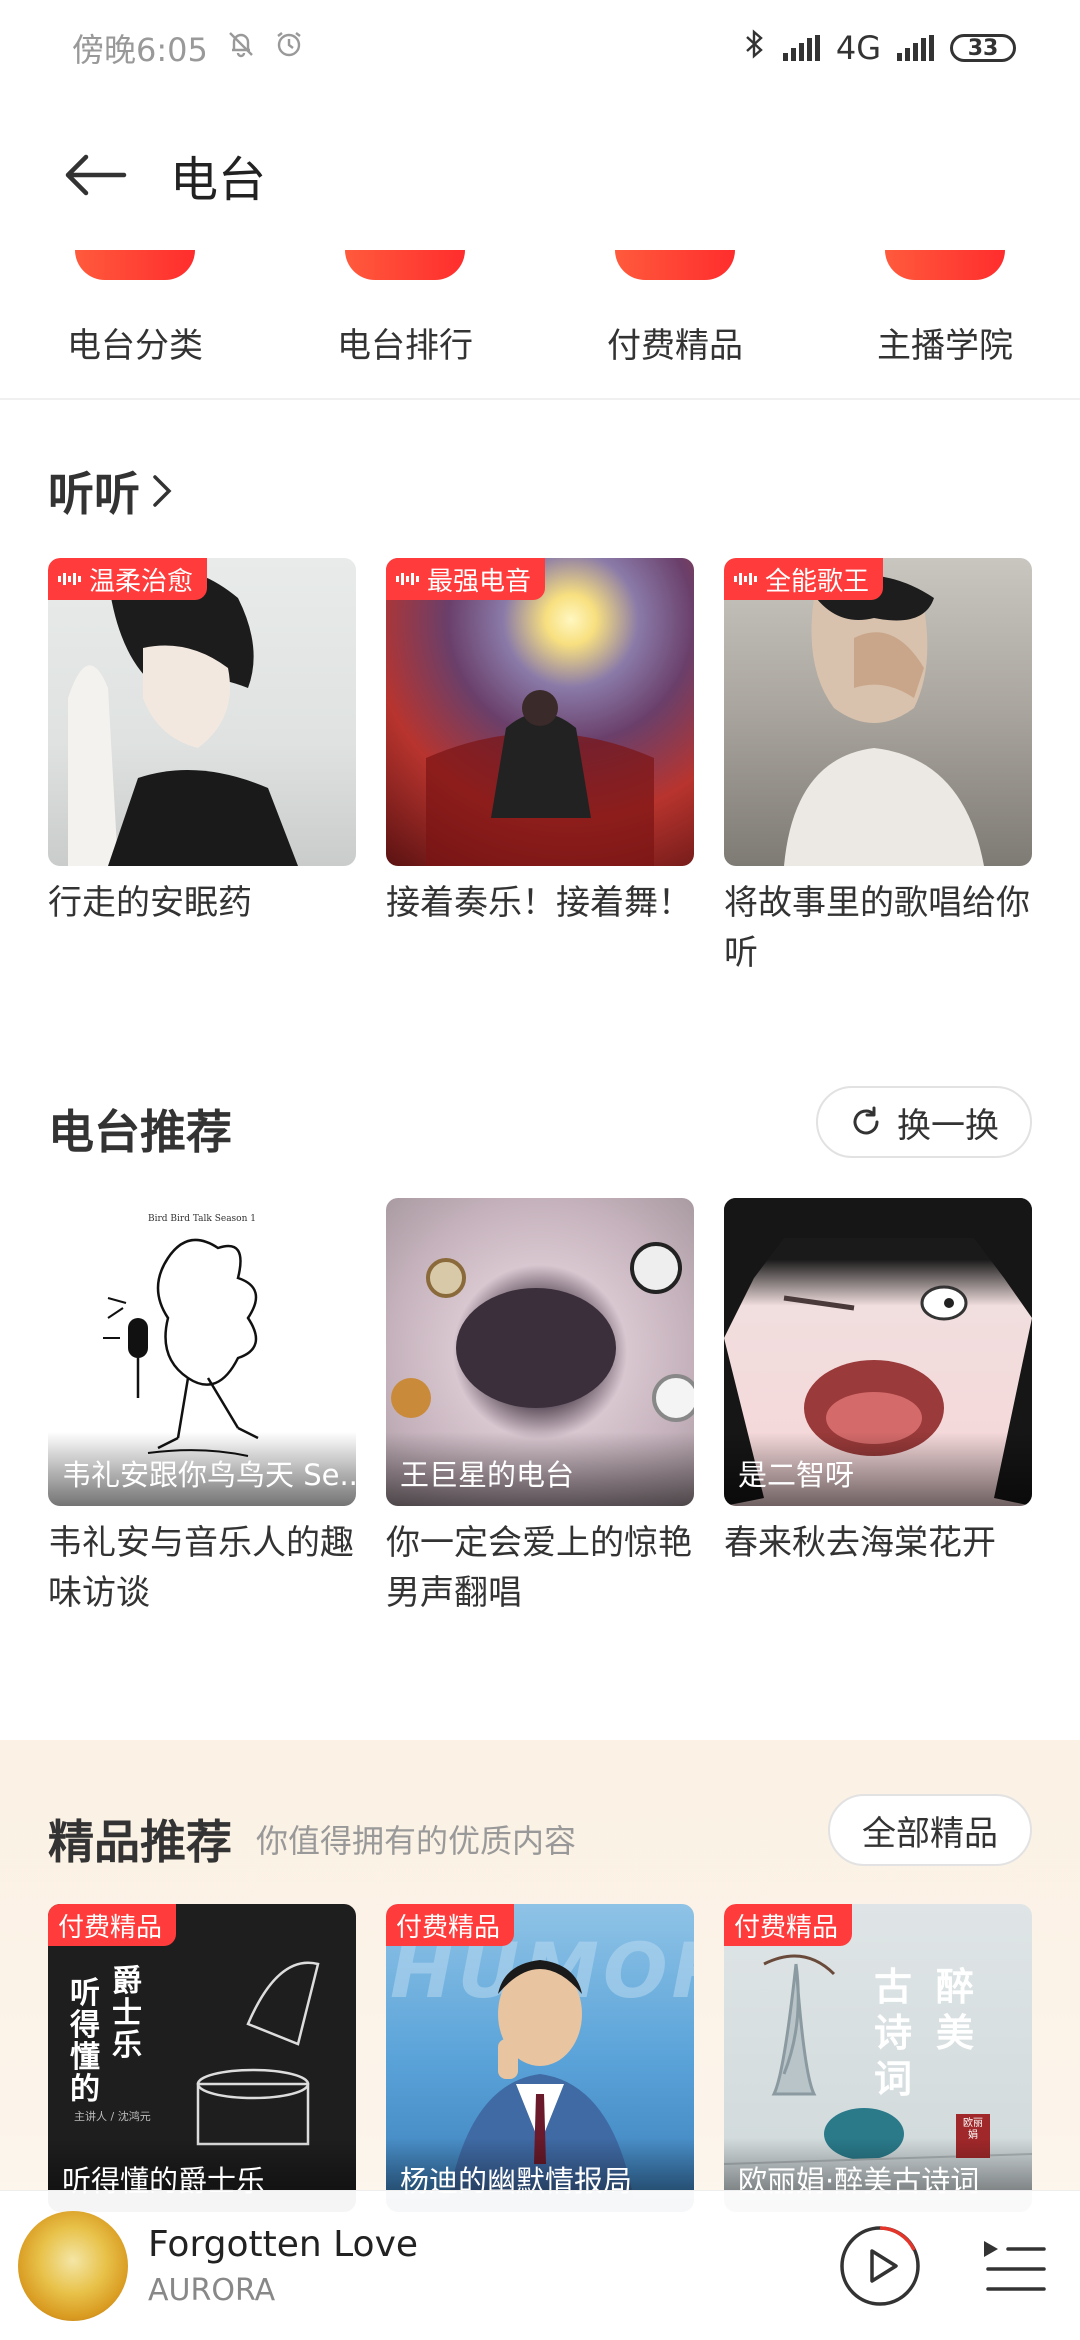 Image resolution: width=1080 pixels, height=2340 pixels. What do you see at coordinates (202, 712) in the screenshot?
I see `cover-image: 温柔治愈` at bounding box center [202, 712].